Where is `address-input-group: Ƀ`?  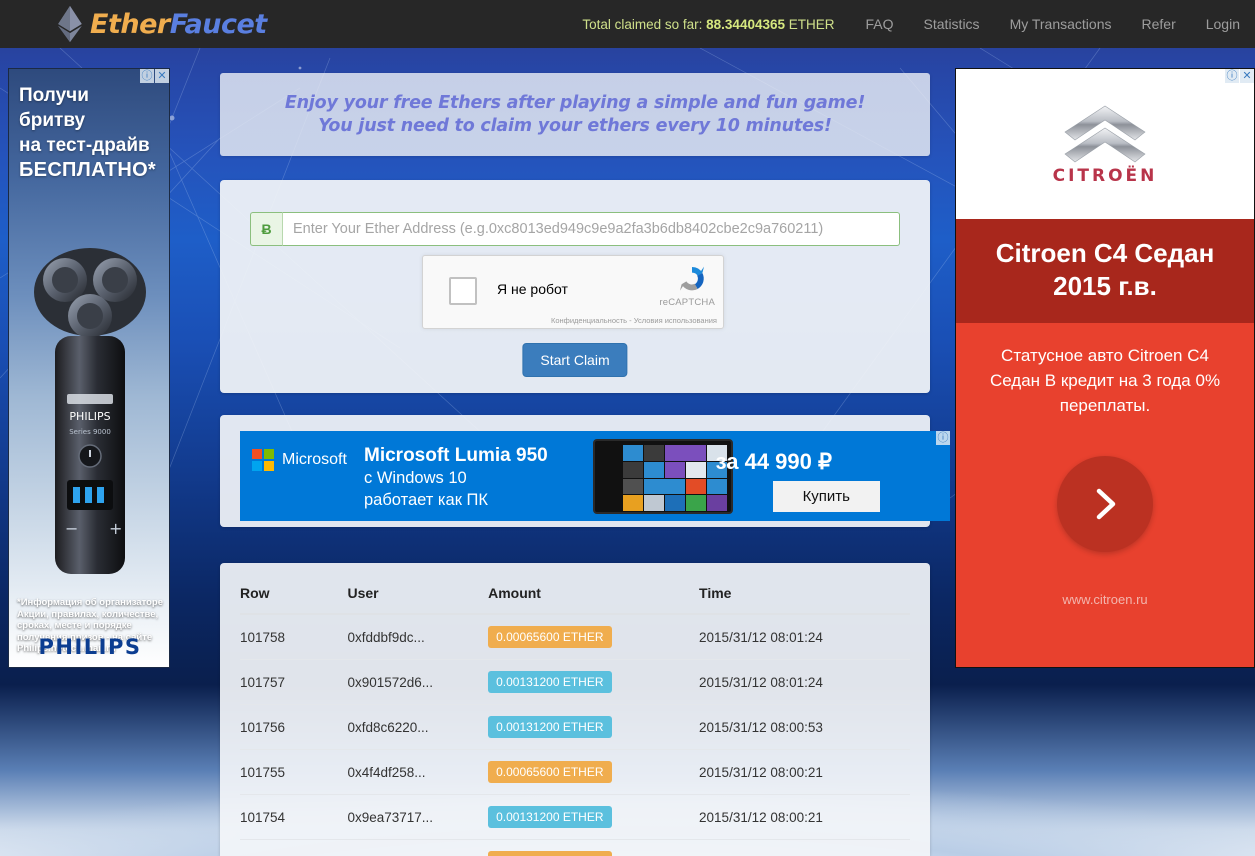
address-input-group: Ƀ is located at coordinates (575, 229).